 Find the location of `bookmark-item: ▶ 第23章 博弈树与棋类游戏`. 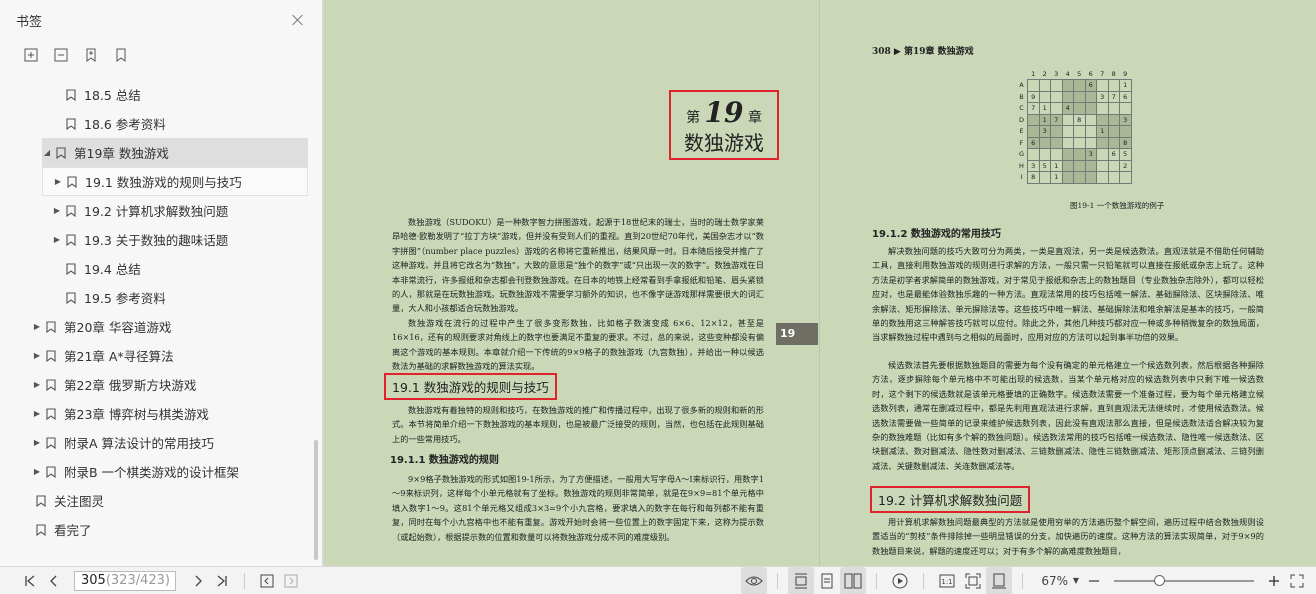

bookmark-item: ▶ 第23章 博弈树与棋类游戏 is located at coordinates (156, 413).